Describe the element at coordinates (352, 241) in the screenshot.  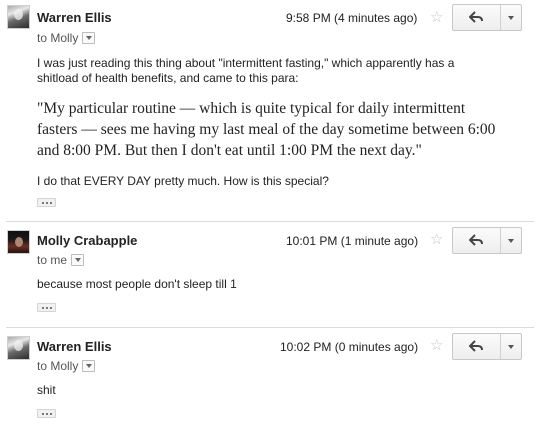
I see `message-timestamp: 10:01 PM (1 minute ago)` at that location.